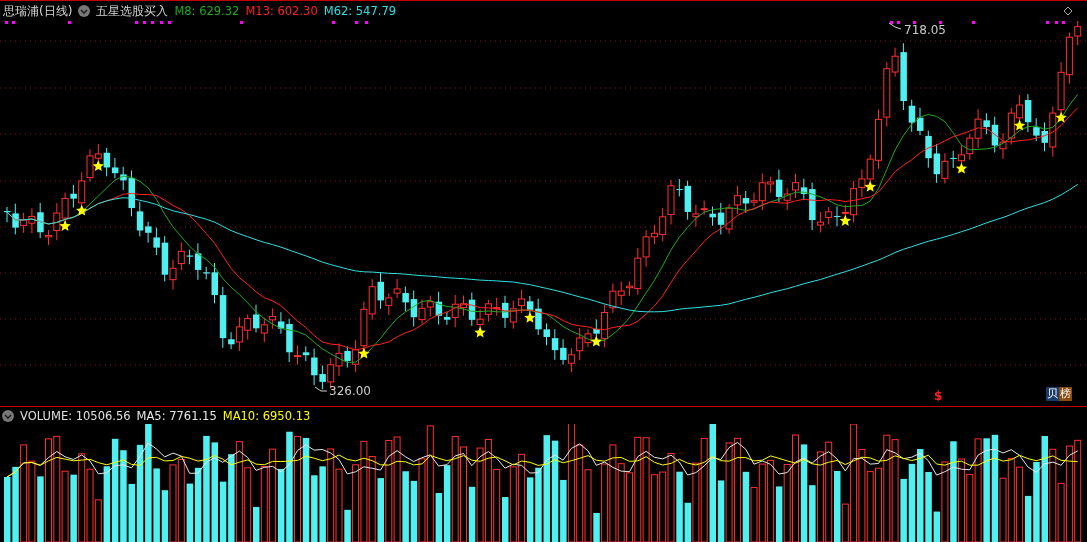 The height and width of the screenshot is (542, 1087). Describe the element at coordinates (132, 11) in the screenshot. I see `indicator-name: 五星选股买入` at that location.